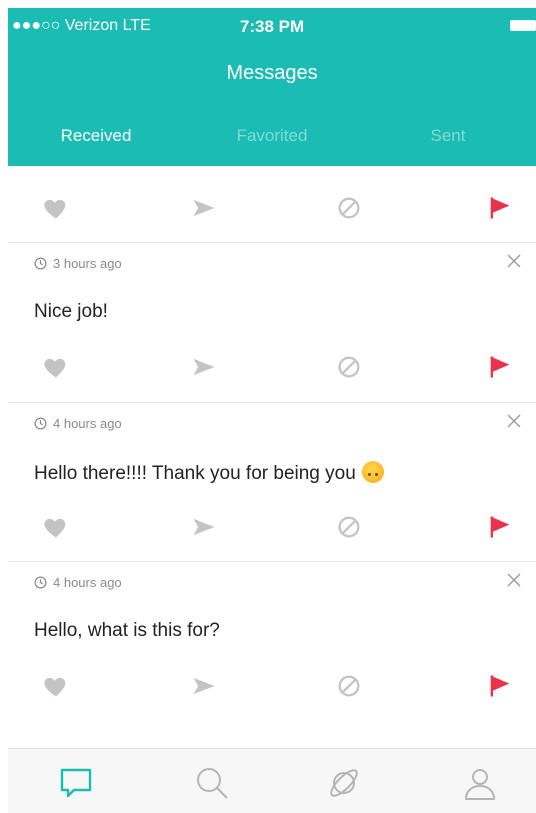 The image size is (536, 813). Describe the element at coordinates (71, 311) in the screenshot. I see `message-text: Nice job!` at that location.